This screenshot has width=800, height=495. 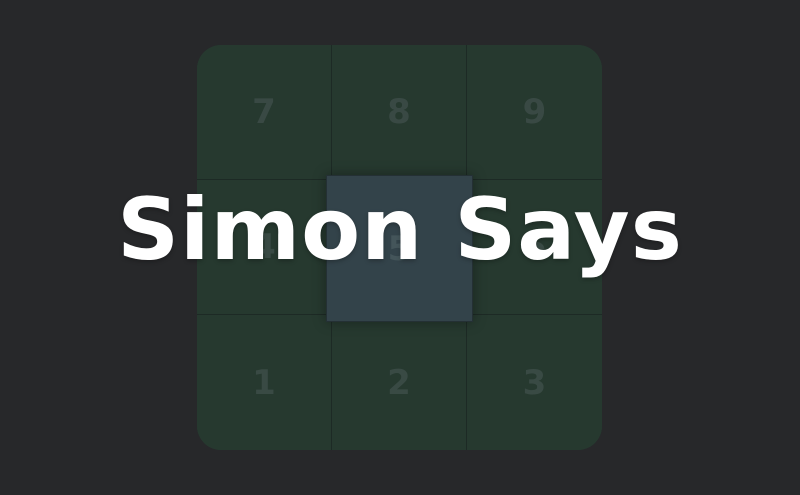 I want to click on tile-number: 3, so click(x=534, y=382).